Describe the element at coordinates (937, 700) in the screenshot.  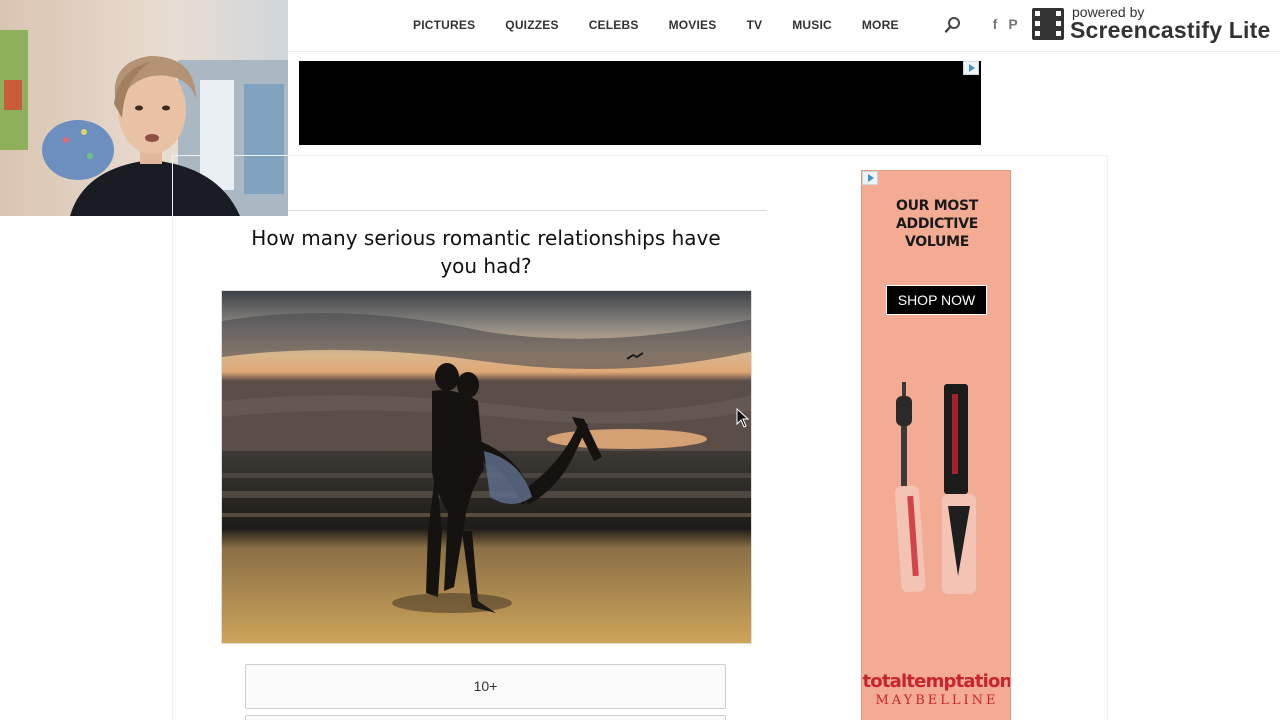
I see `ad-brand-maybelline: MAYBELLINE` at that location.